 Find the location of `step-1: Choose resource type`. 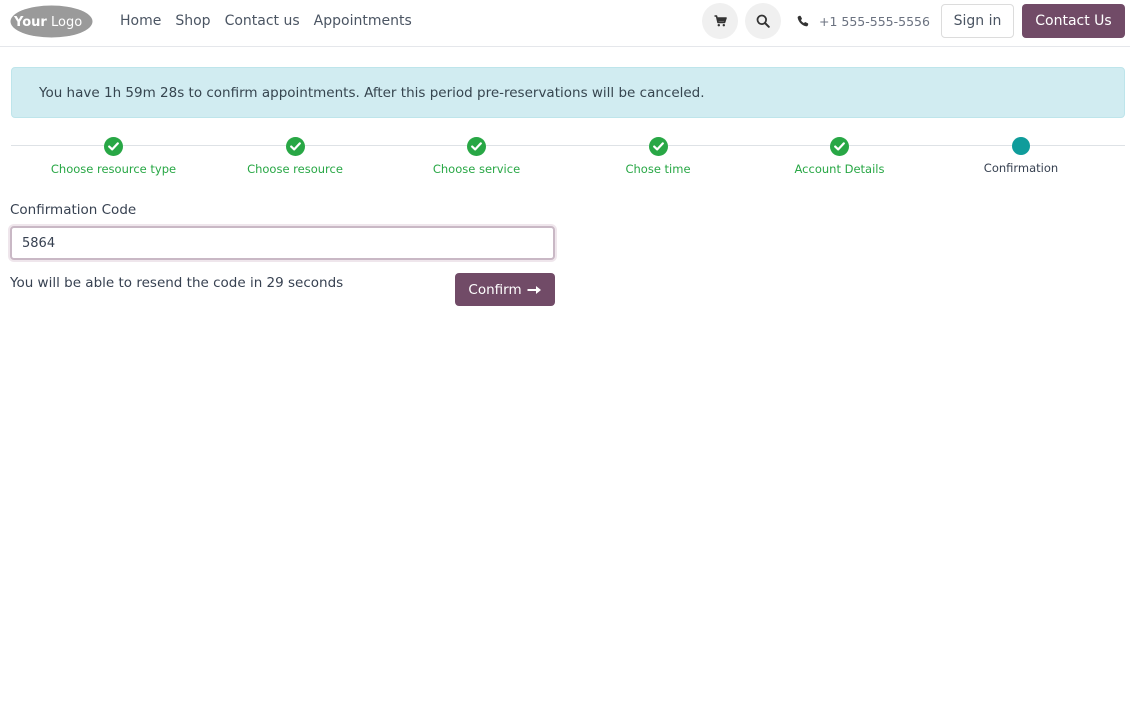

step-1: Choose resource type is located at coordinates (113, 155).